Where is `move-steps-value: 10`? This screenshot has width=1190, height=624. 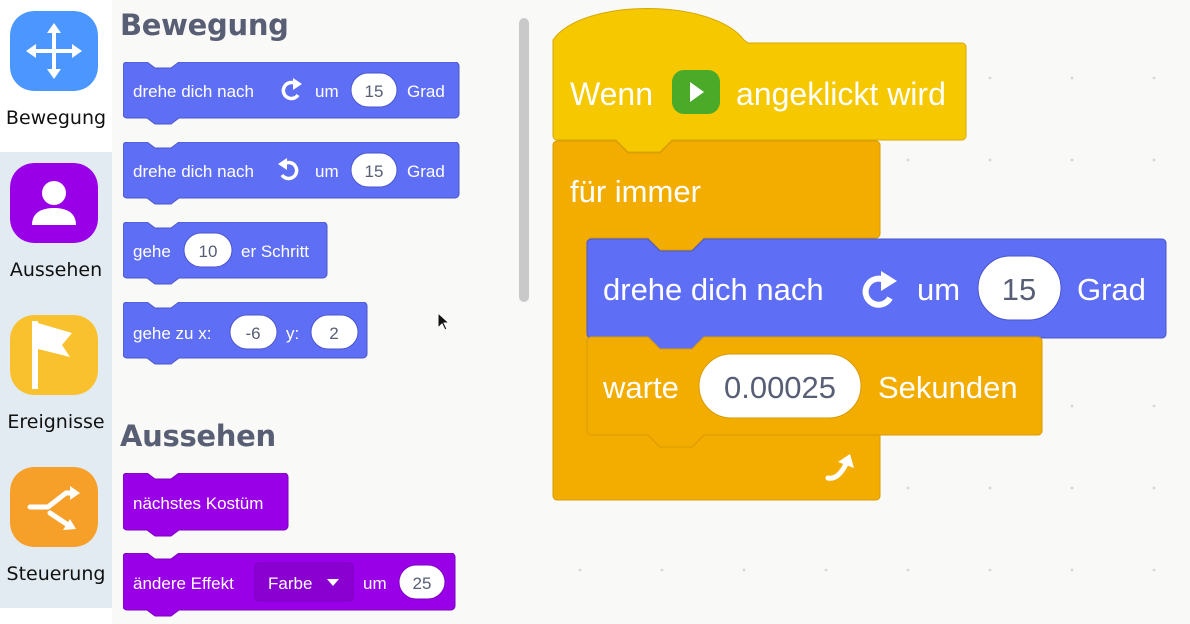
move-steps-value: 10 is located at coordinates (208, 251).